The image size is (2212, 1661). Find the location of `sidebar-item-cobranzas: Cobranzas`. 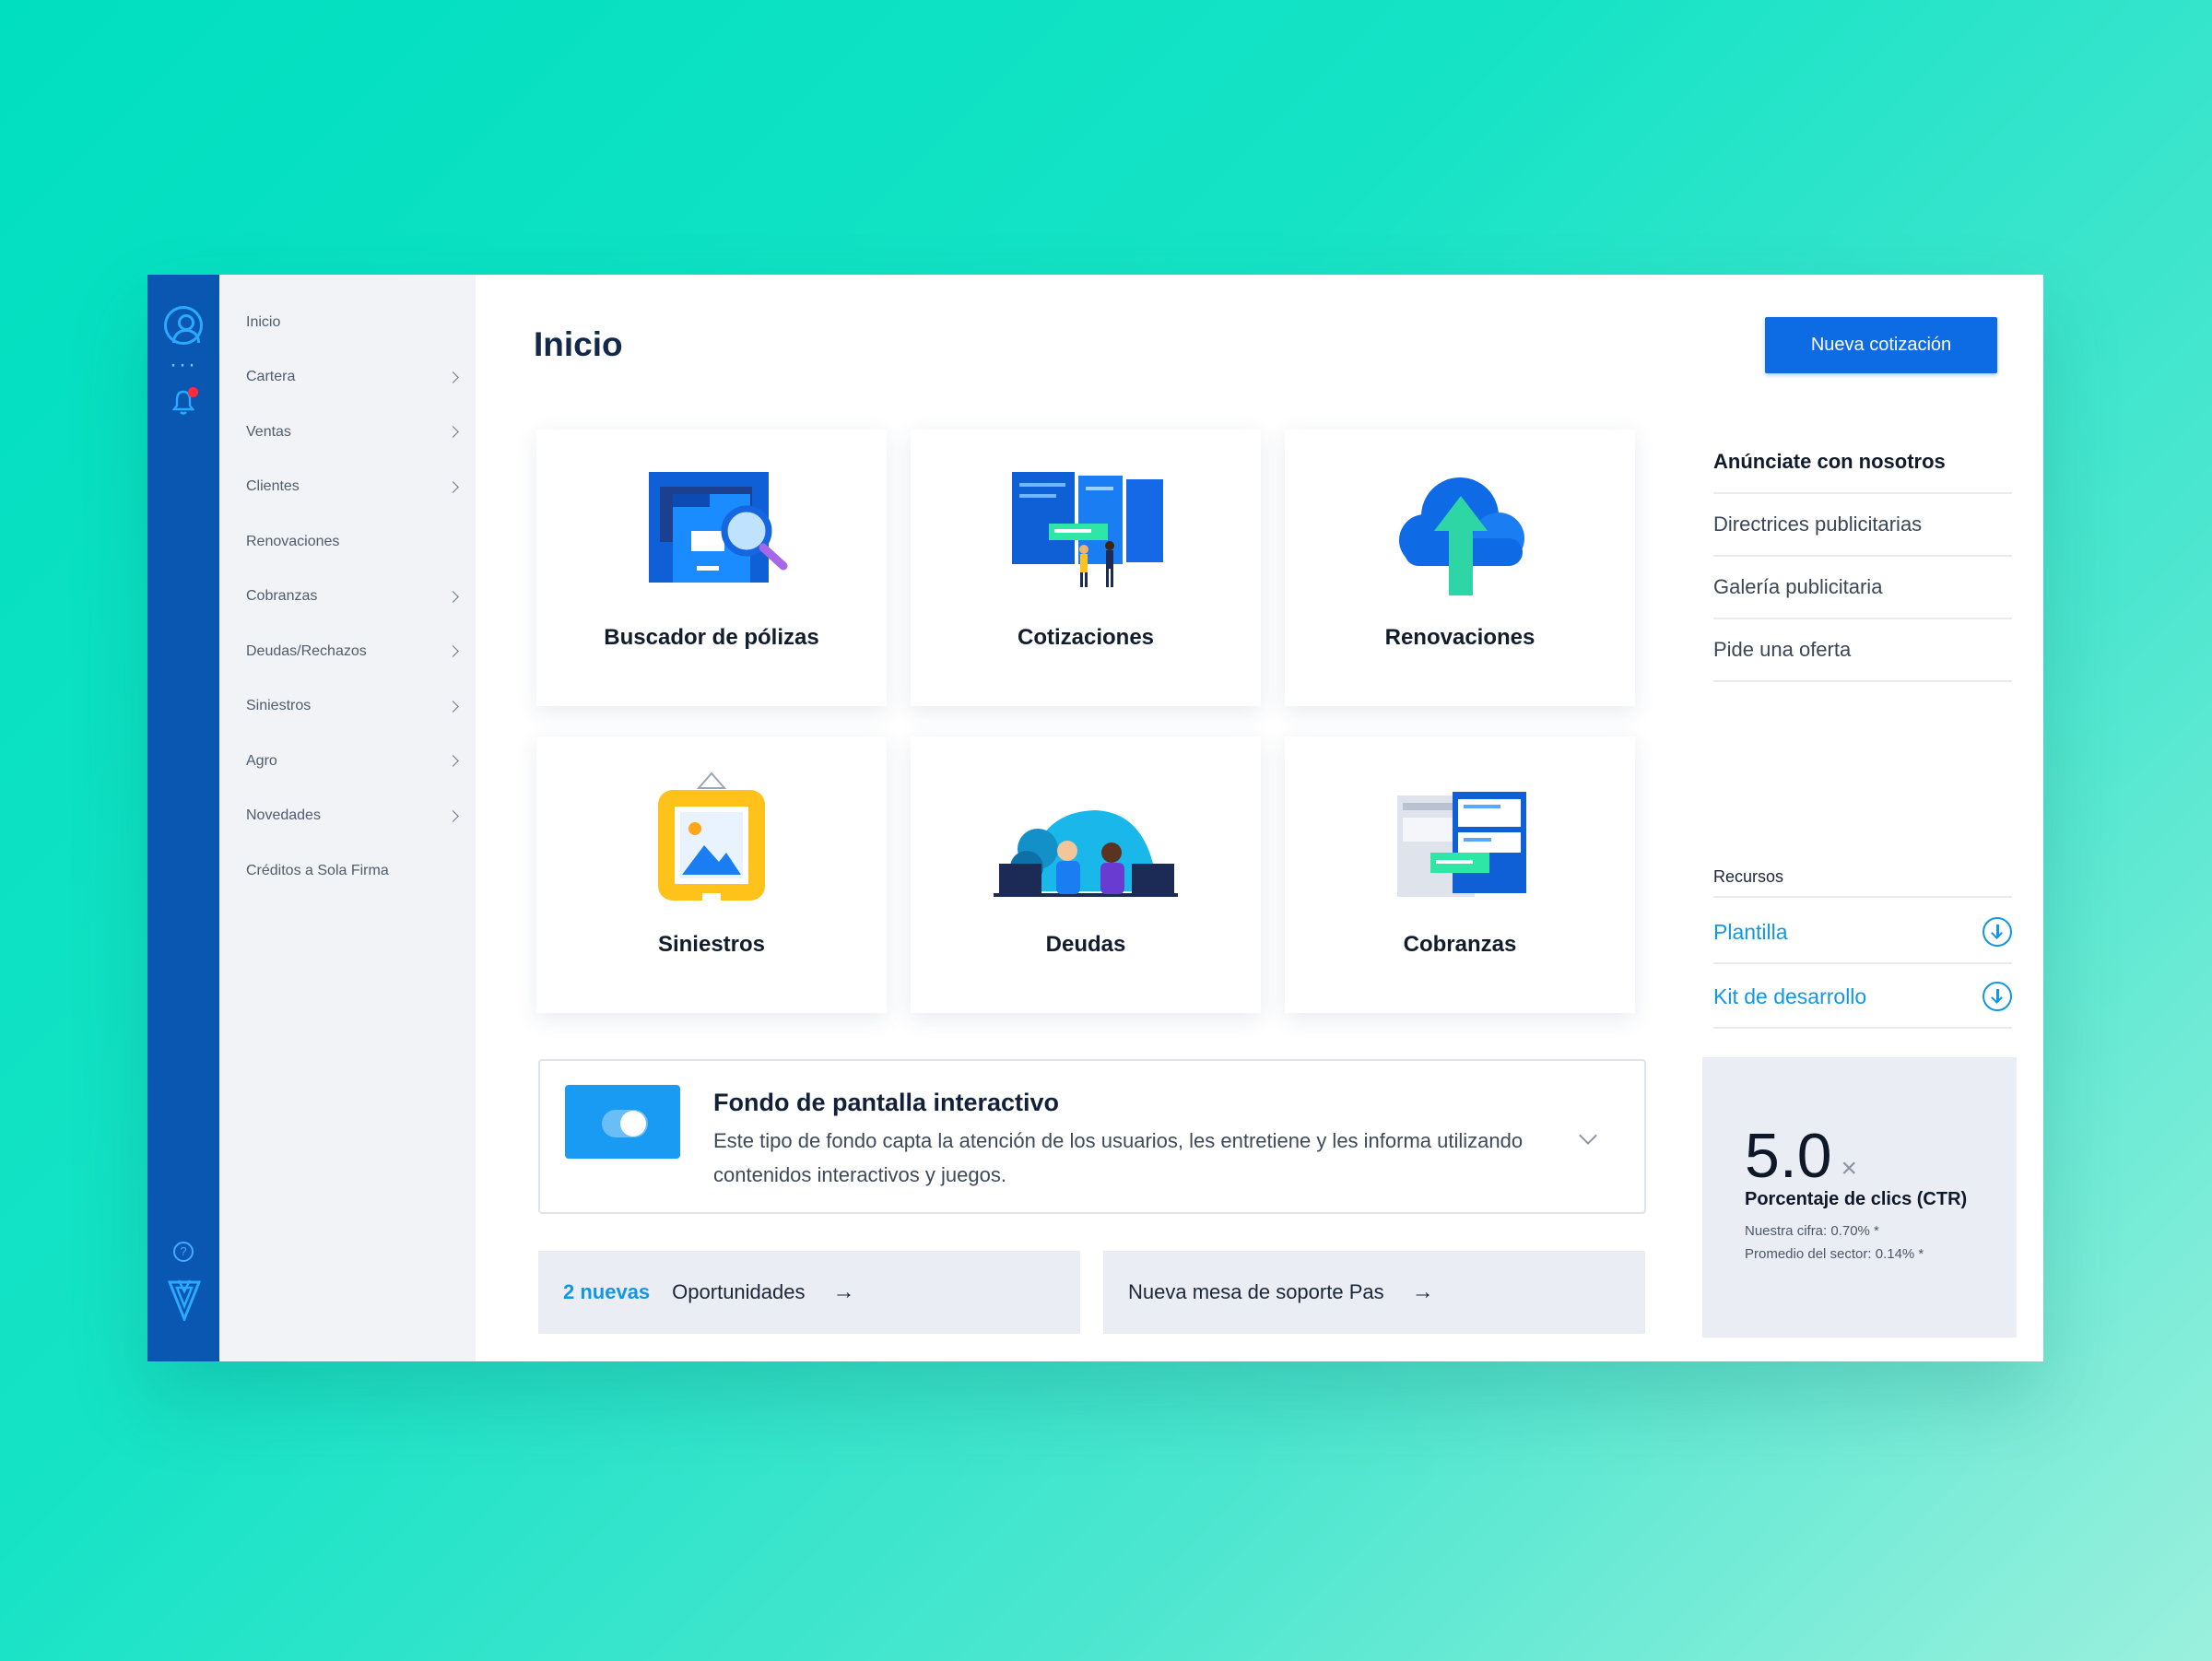

sidebar-item-cobranzas: Cobranzas is located at coordinates (347, 597).